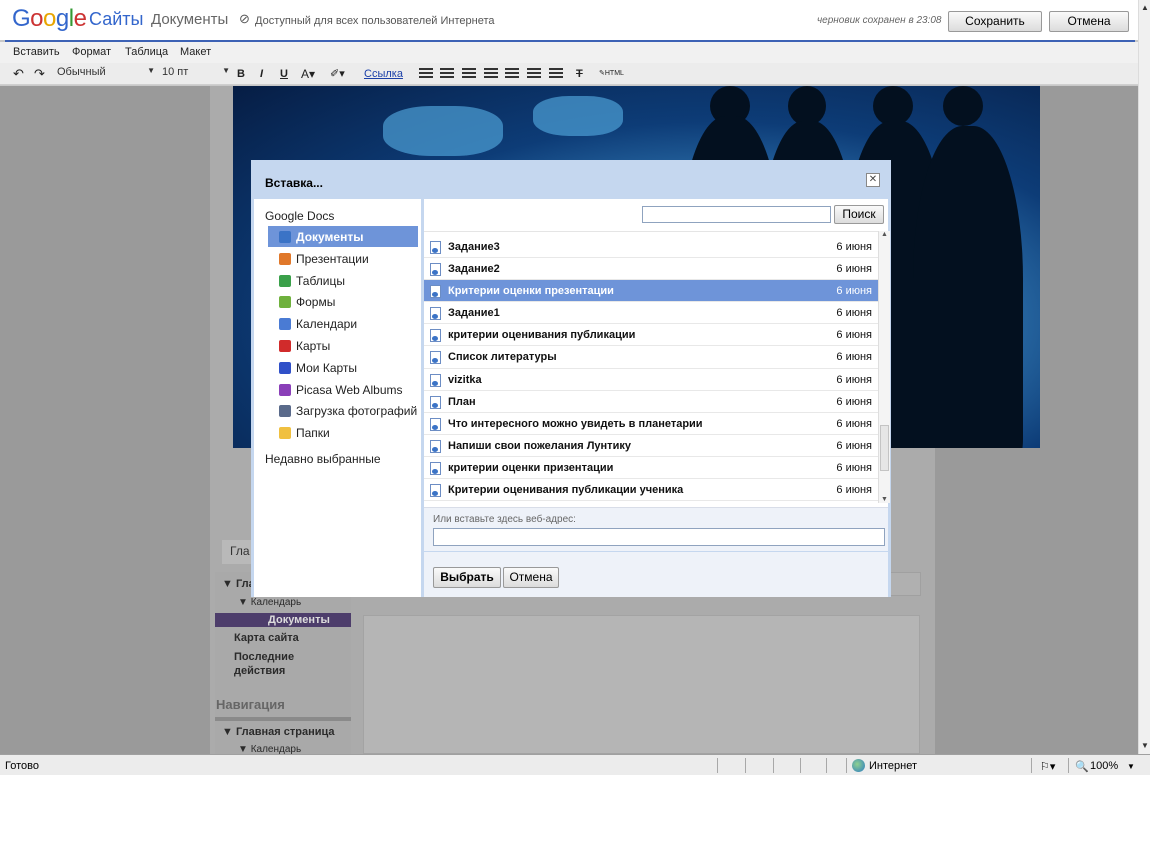 The image size is (1150, 864). What do you see at coordinates (504, 519) in the screenshot?
I see `url-label: Или вставьте здесь веб-адрес:` at bounding box center [504, 519].